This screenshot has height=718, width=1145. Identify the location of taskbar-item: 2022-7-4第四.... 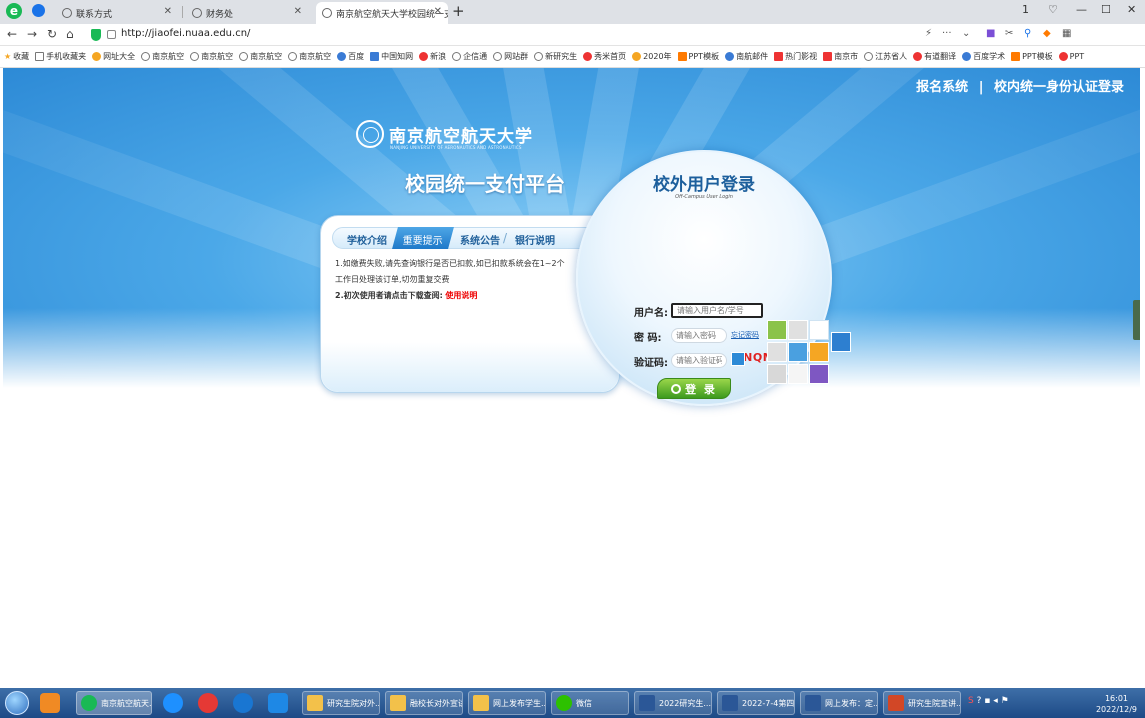
(756, 703).